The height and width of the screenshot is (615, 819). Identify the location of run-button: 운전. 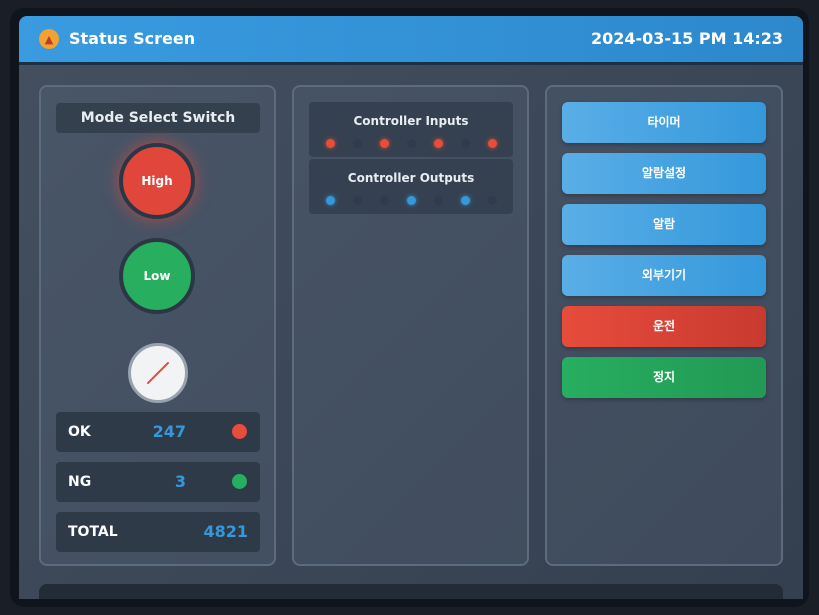
(664, 326).